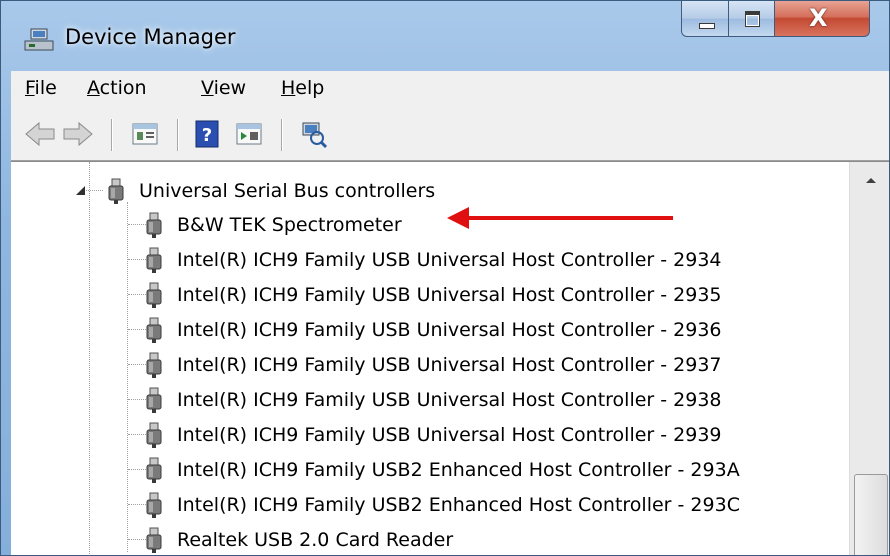 This screenshot has height=556, width=890. What do you see at coordinates (869, 358) in the screenshot?
I see `vertical-scrollbar` at bounding box center [869, 358].